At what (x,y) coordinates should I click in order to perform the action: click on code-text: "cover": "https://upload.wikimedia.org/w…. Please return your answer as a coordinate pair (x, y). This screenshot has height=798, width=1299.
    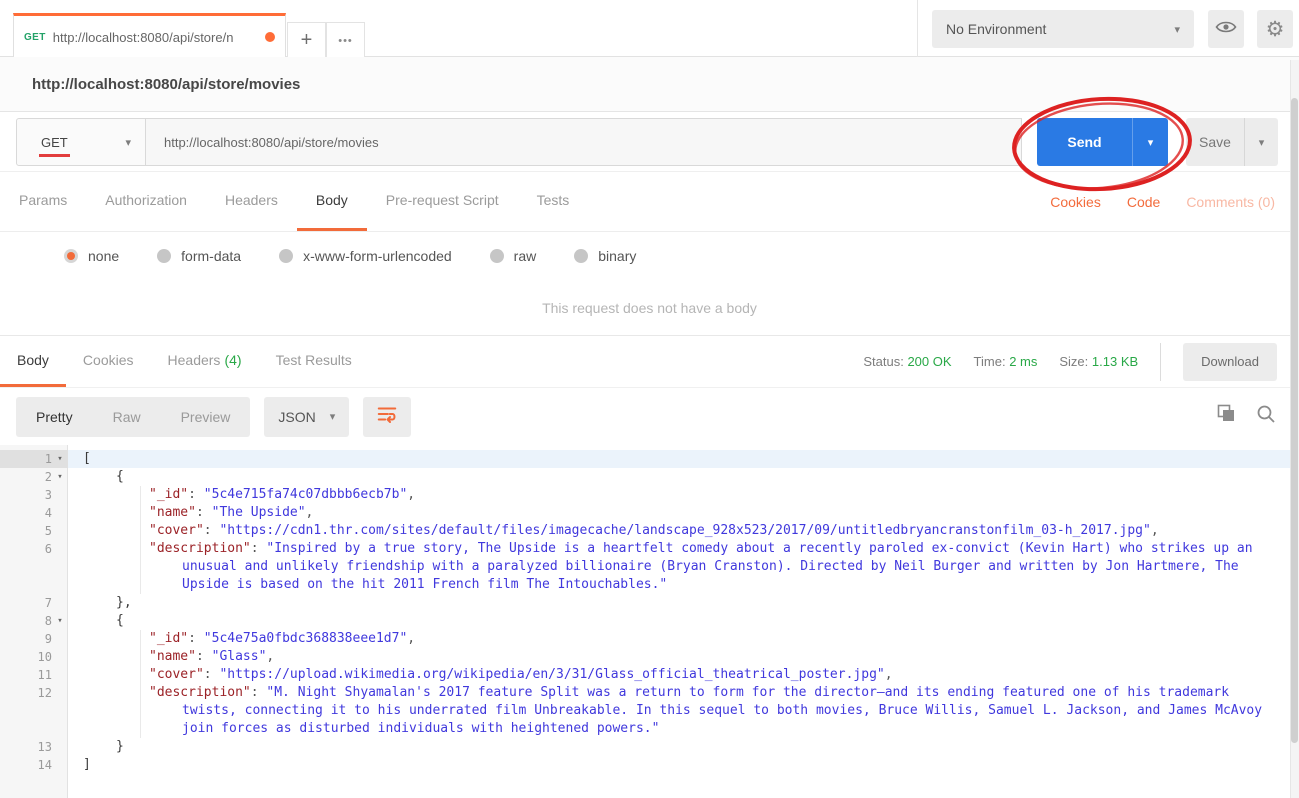
    Looking at the image, I should click on (683, 675).